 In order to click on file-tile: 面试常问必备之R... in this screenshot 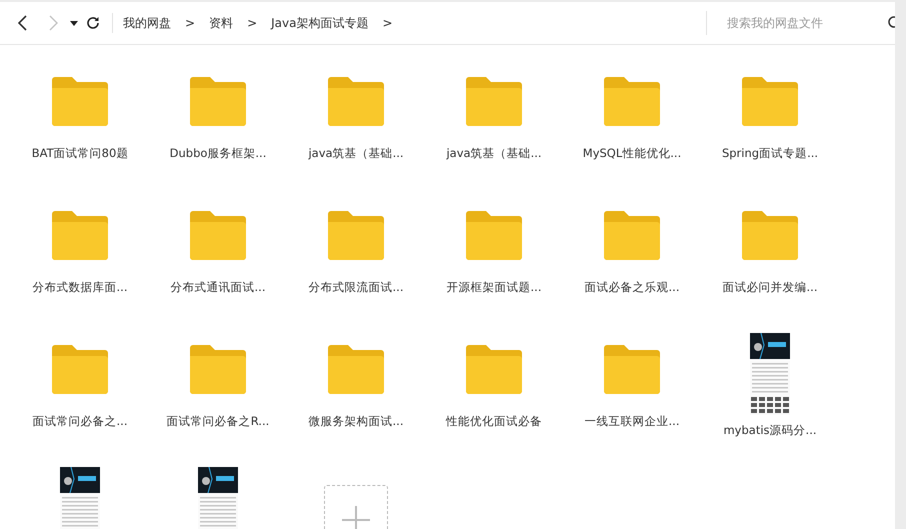, I will do `click(218, 400)`.